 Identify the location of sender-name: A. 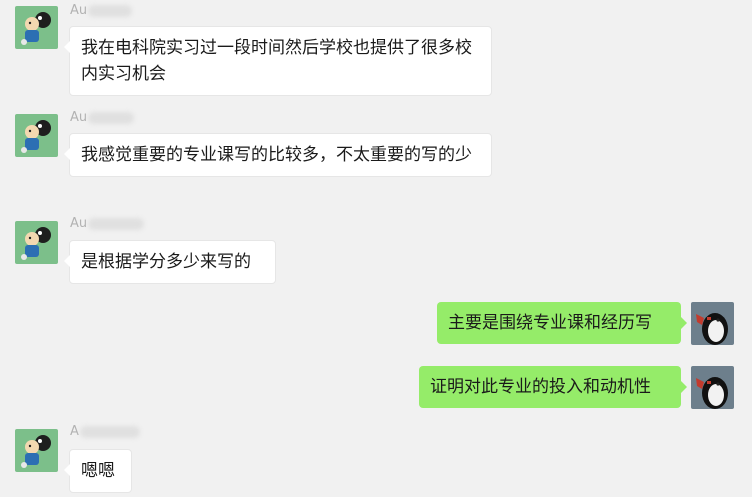
(105, 432).